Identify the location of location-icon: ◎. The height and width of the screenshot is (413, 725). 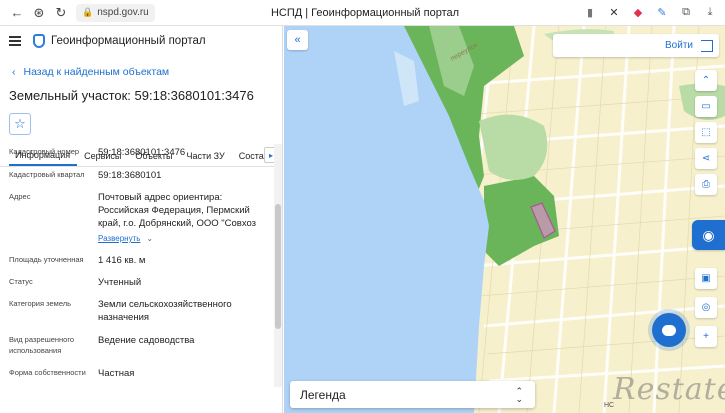
(706, 307).